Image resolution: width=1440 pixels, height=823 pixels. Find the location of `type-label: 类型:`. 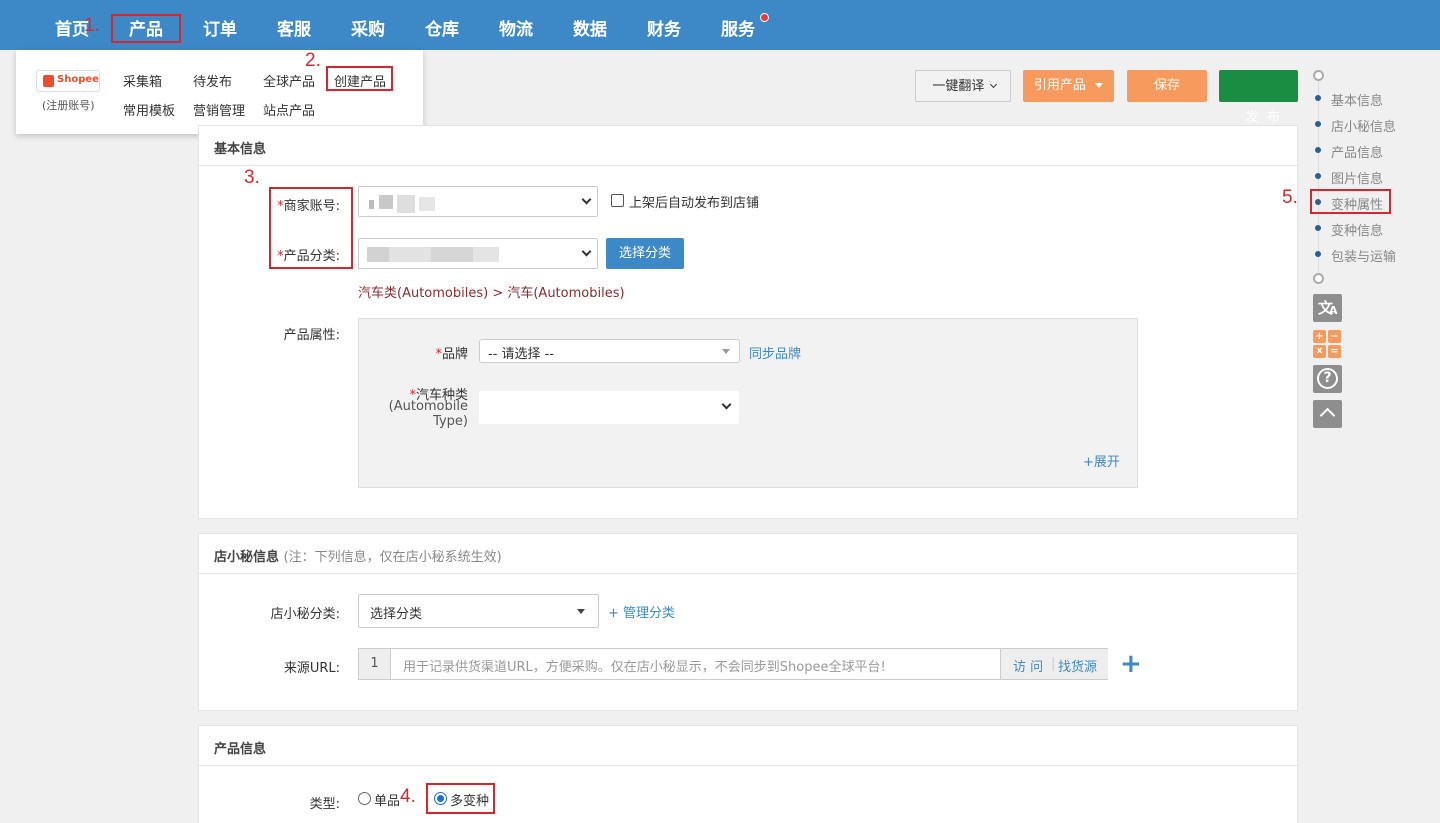

type-label: 类型: is located at coordinates (324, 804).